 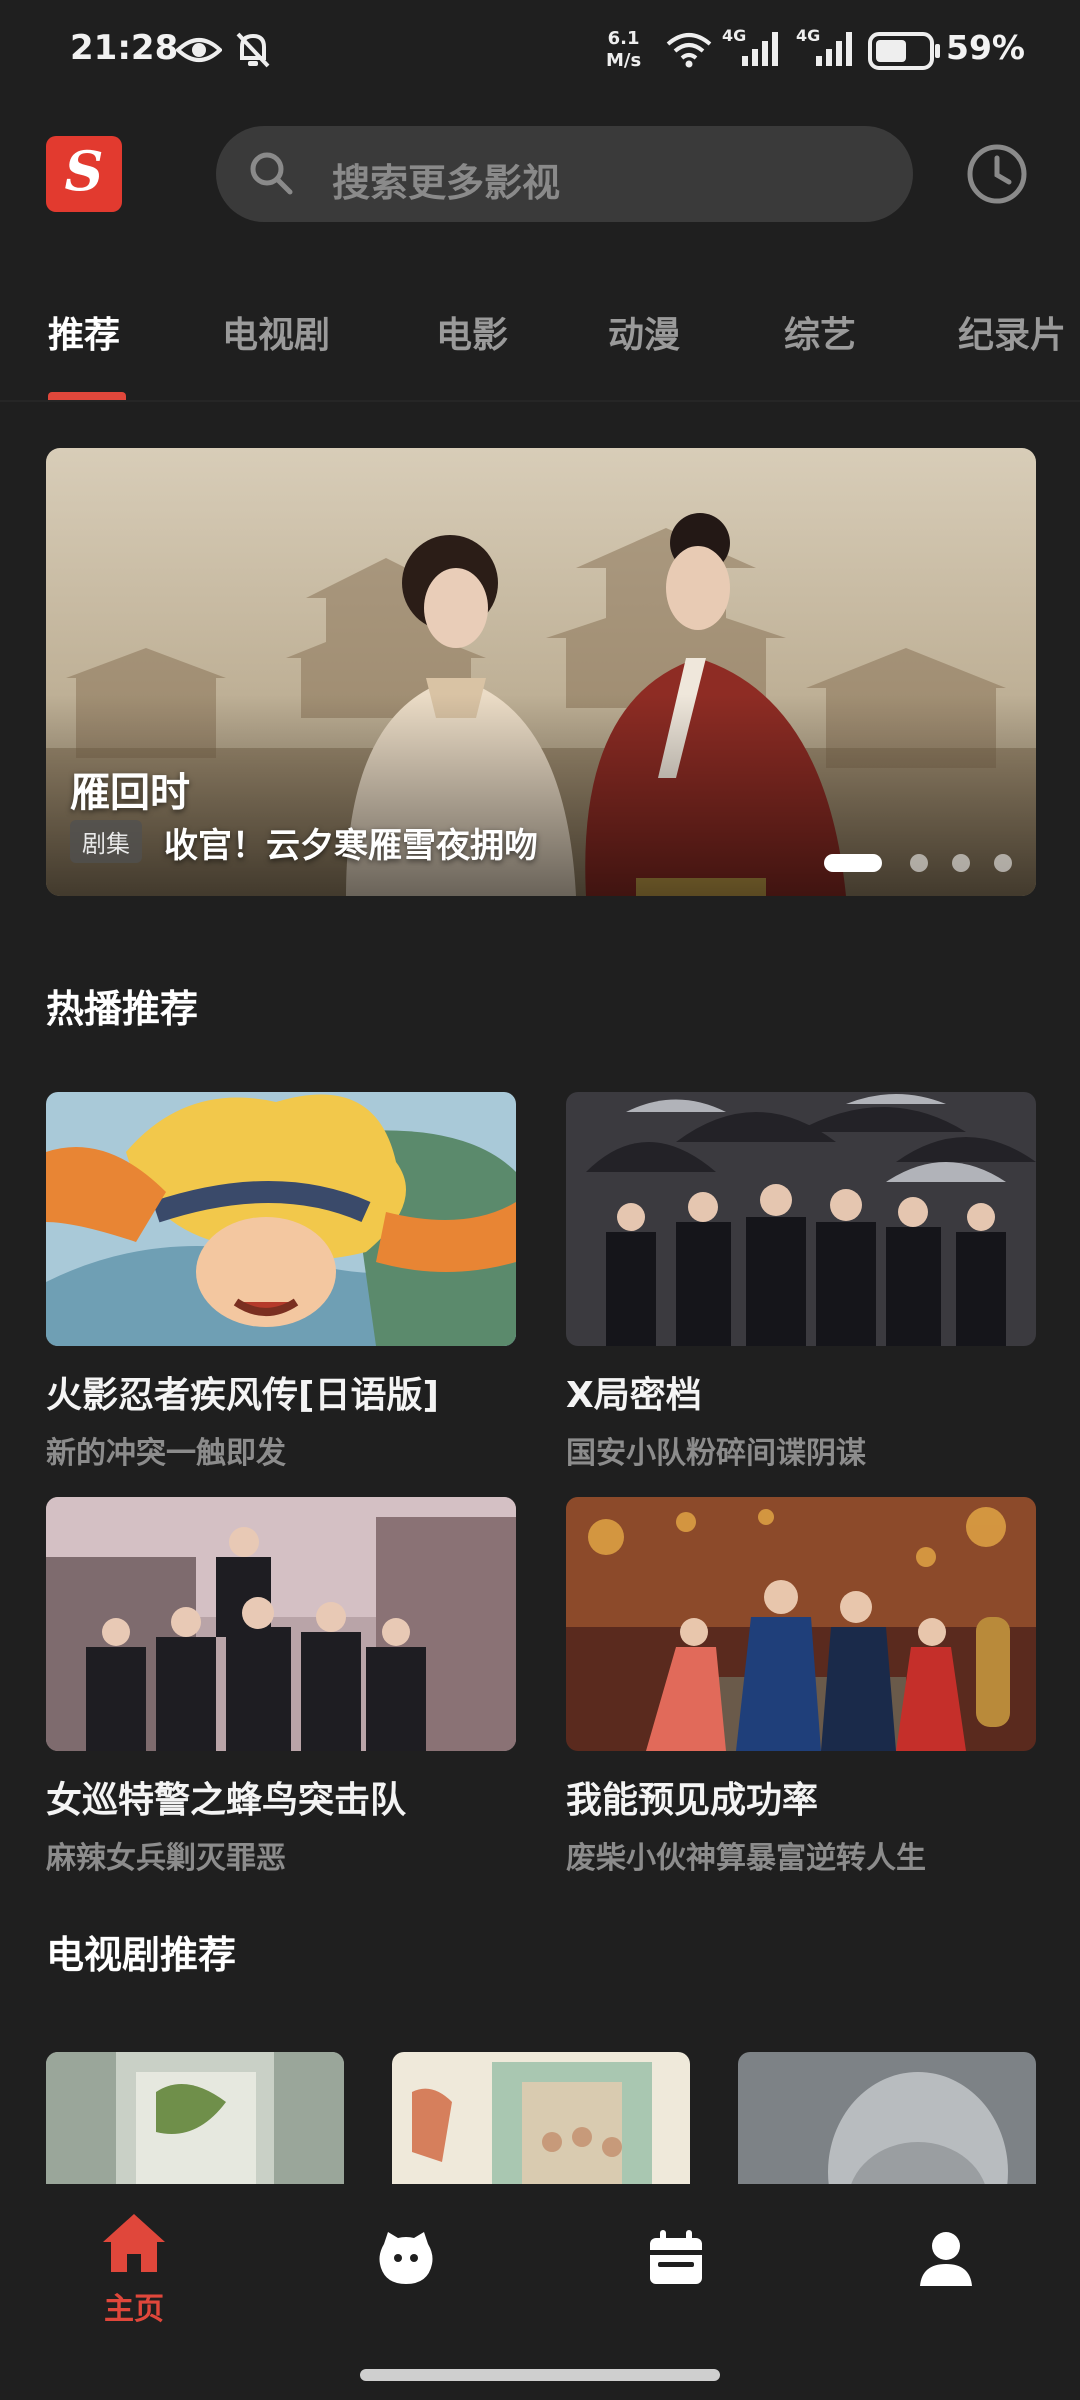 I want to click on status-bar: 21:28 6.1 M/s 4G 4G 59%, so click(x=540, y=50).